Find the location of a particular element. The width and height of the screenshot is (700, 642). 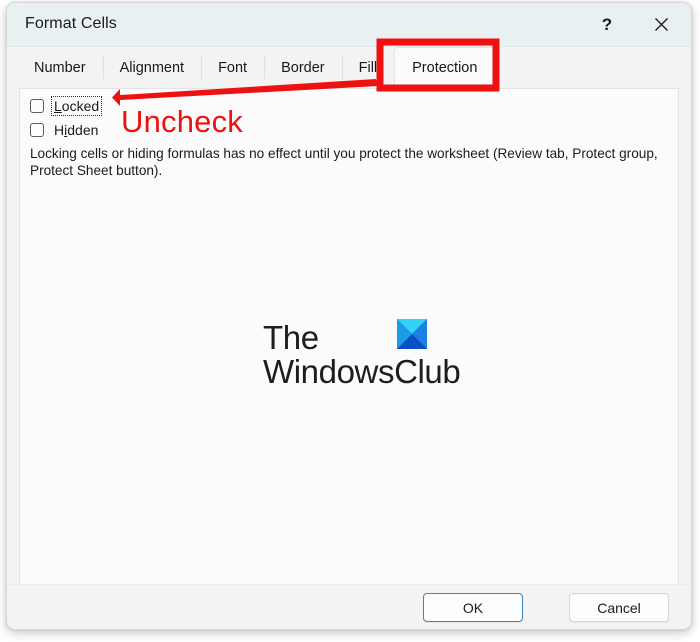

cancel-button: Cancel is located at coordinates (619, 607).